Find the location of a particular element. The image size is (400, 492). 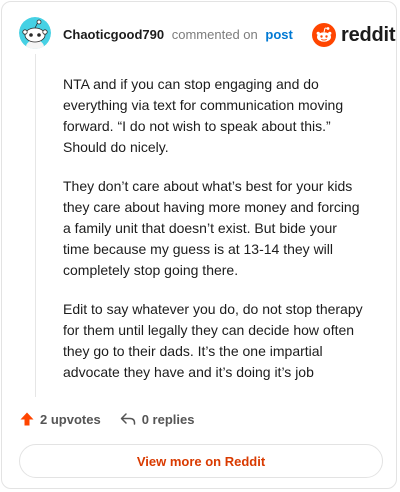

upvotes-count: 2 upvotes is located at coordinates (70, 419).